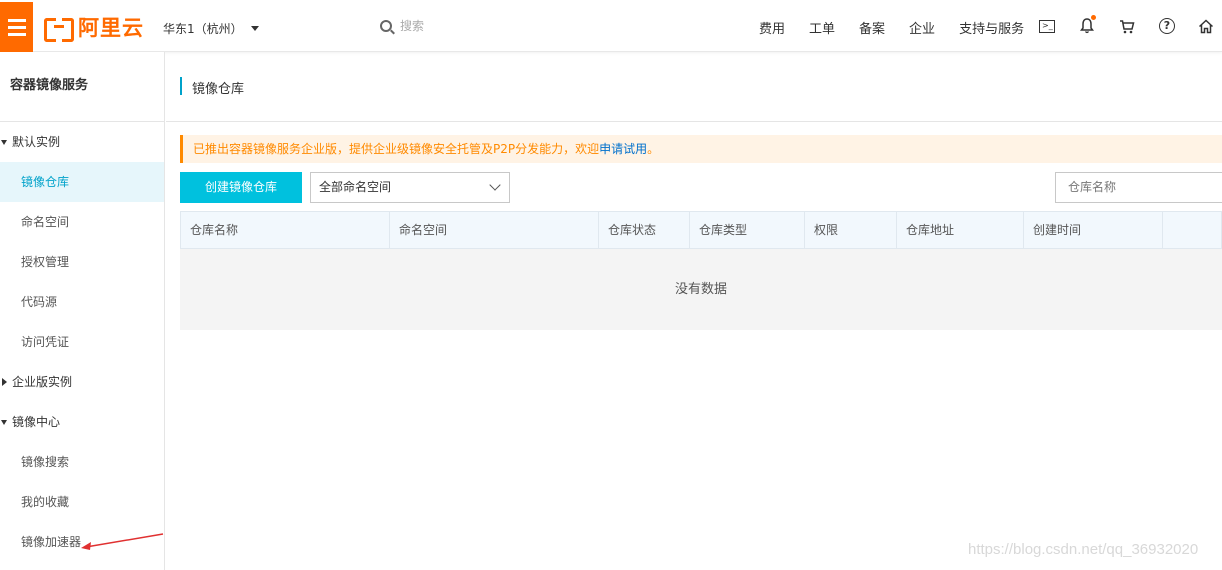 This screenshot has height=570, width=1222. I want to click on column-header-namespace: 命名空间, so click(494, 230).